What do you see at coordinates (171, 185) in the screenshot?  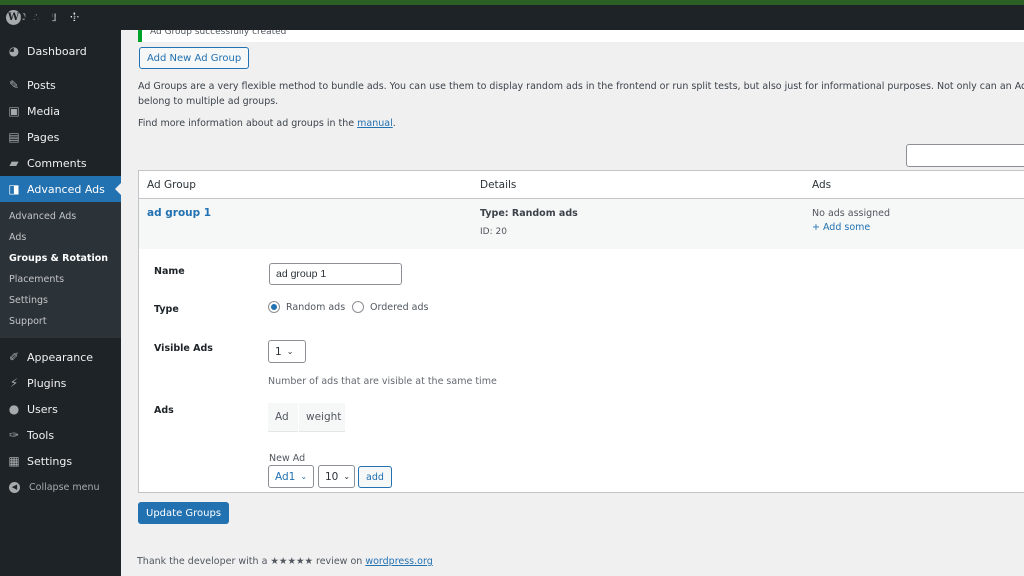 I see `column-ad-group: Ad Group` at bounding box center [171, 185].